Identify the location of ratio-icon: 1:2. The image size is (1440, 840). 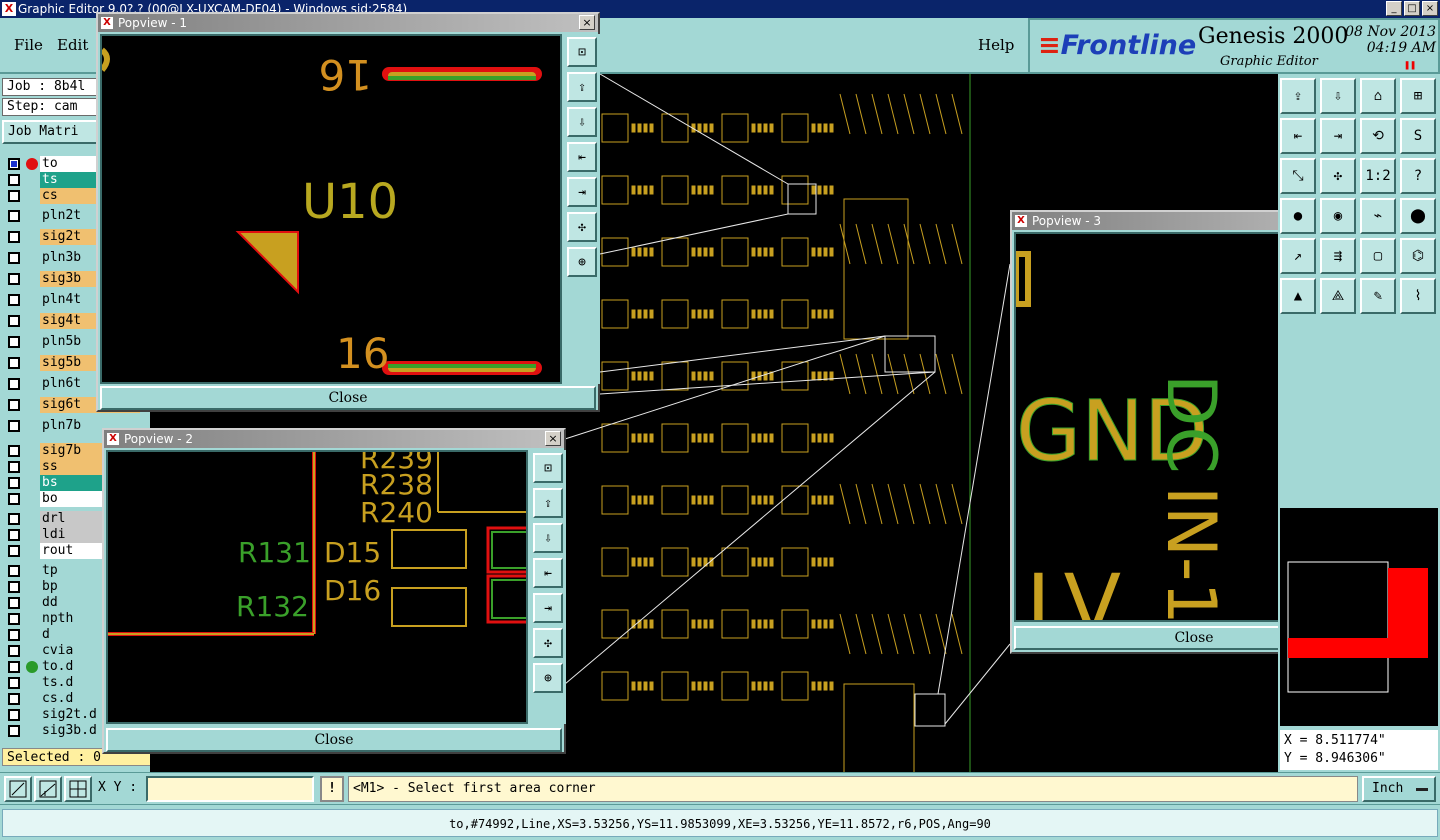
(1378, 176).